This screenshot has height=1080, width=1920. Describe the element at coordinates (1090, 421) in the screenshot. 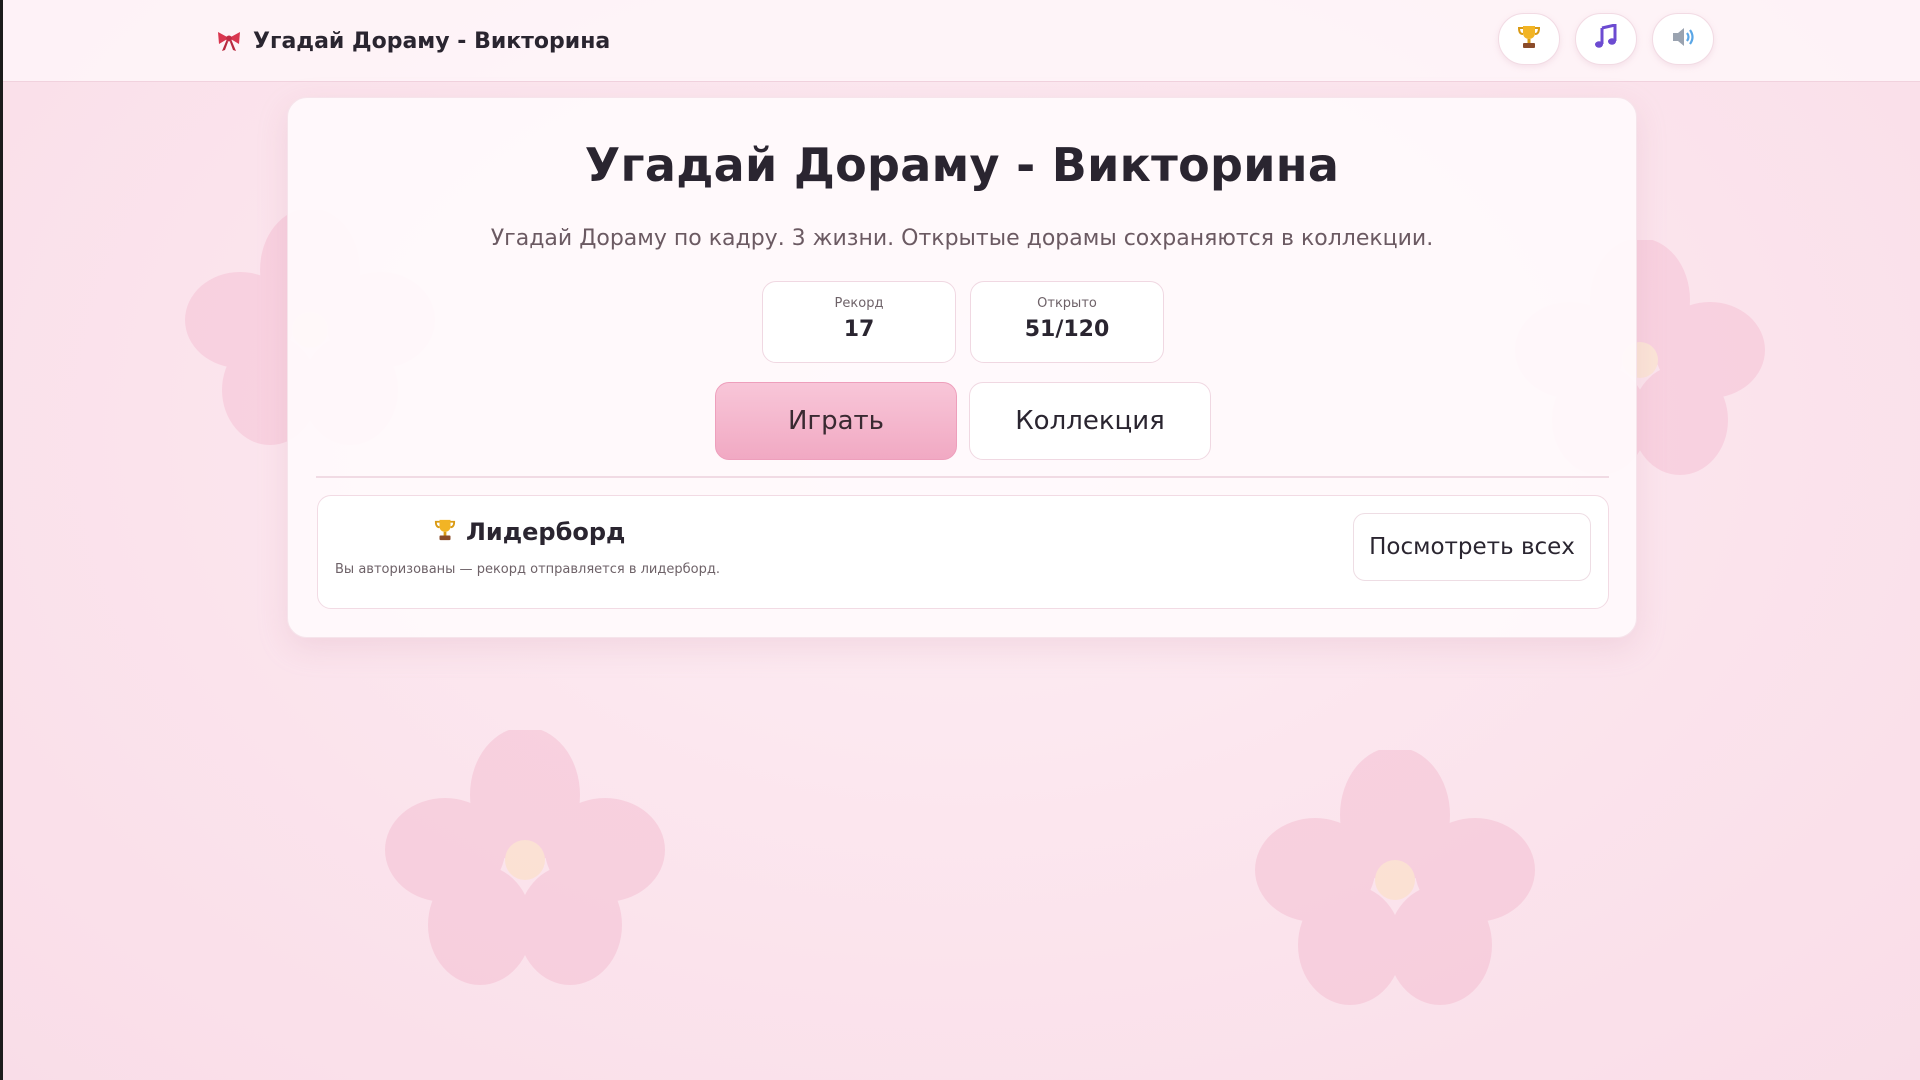

I see `collection-button: Коллекция` at that location.